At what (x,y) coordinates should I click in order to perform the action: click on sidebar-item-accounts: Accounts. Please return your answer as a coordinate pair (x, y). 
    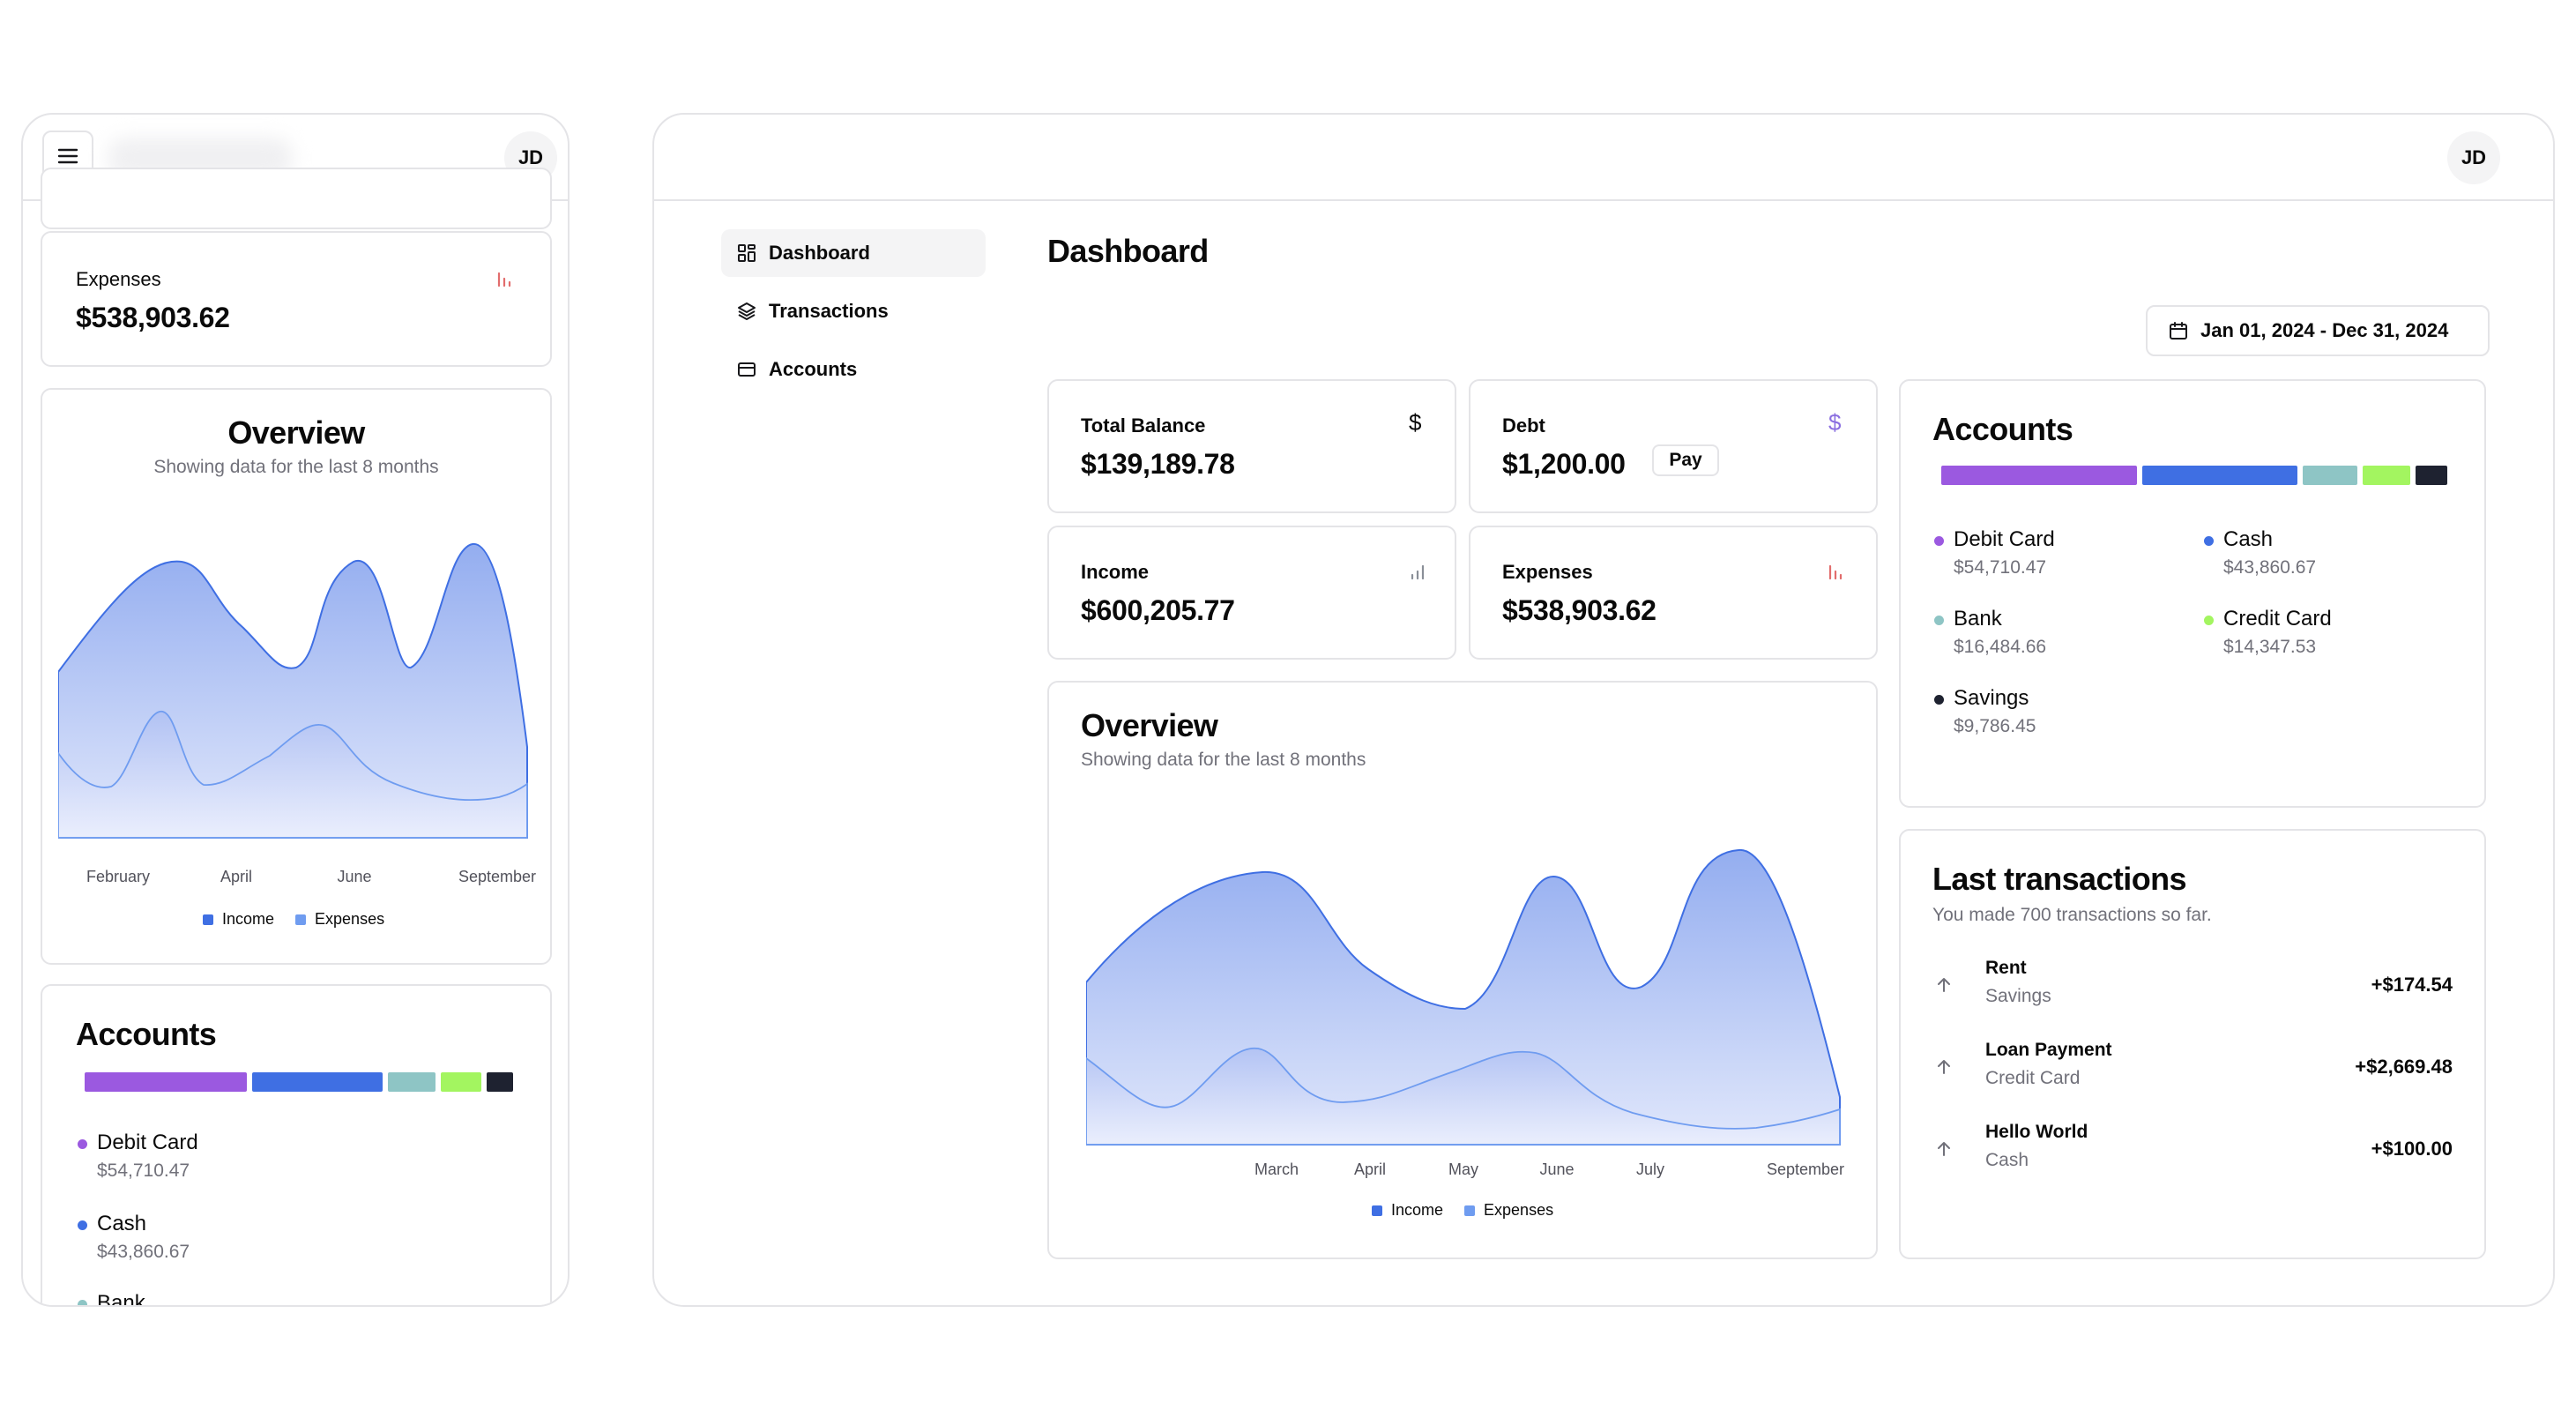
    Looking at the image, I should click on (853, 370).